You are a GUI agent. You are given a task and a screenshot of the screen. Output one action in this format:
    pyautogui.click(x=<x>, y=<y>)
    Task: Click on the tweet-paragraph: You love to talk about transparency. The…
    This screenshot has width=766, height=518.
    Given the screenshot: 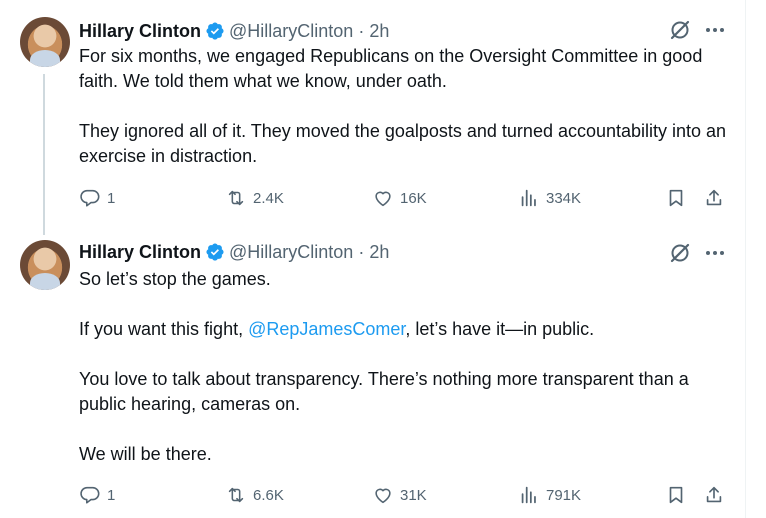 What is the action you would take?
    pyautogui.click(x=384, y=391)
    